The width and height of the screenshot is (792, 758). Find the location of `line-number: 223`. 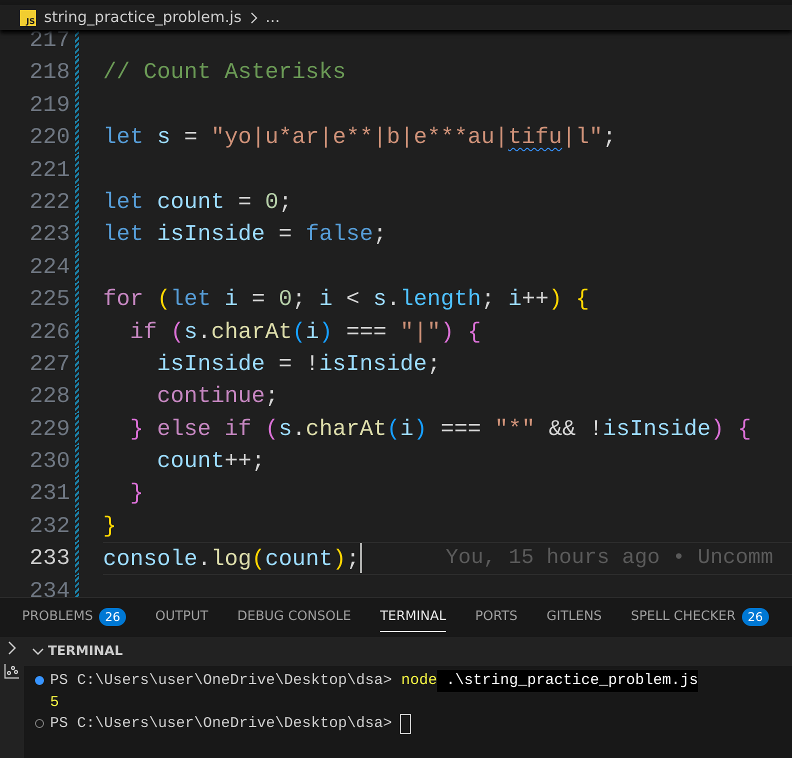

line-number: 223 is located at coordinates (49, 235).